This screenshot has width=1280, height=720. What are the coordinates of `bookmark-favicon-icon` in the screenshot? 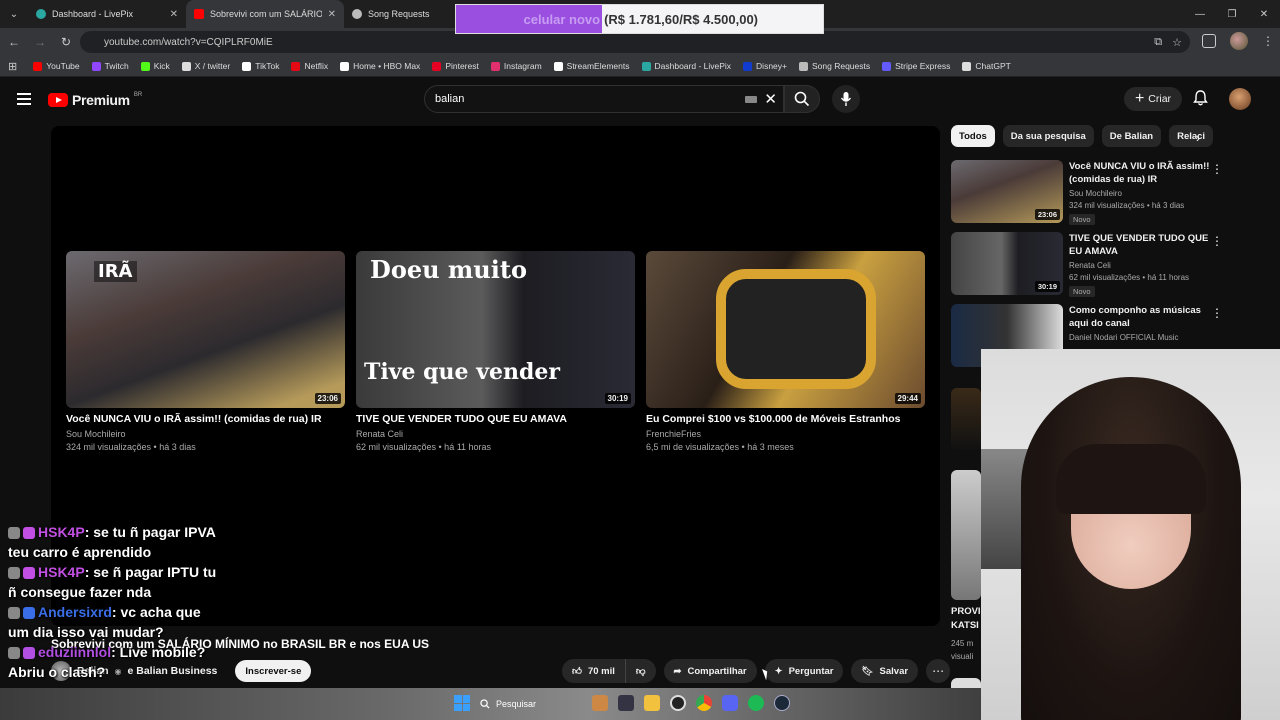 It's located at (748, 66).